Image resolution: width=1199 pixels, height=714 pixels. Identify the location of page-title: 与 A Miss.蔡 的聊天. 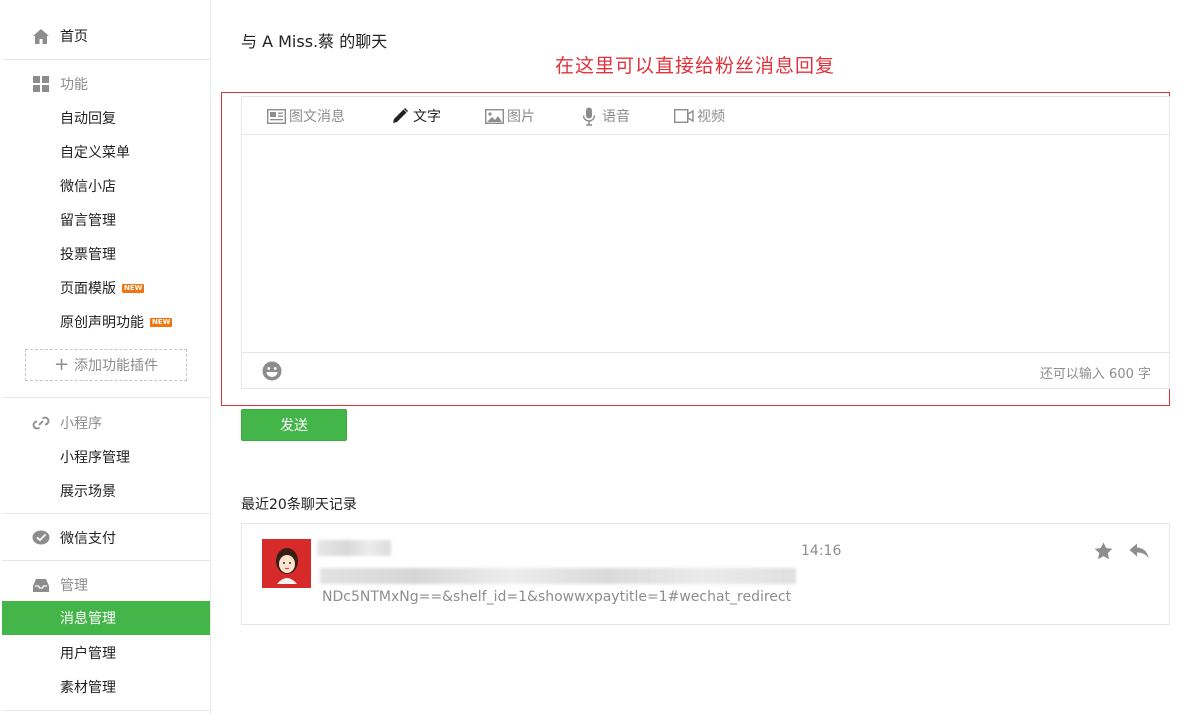
(314, 41).